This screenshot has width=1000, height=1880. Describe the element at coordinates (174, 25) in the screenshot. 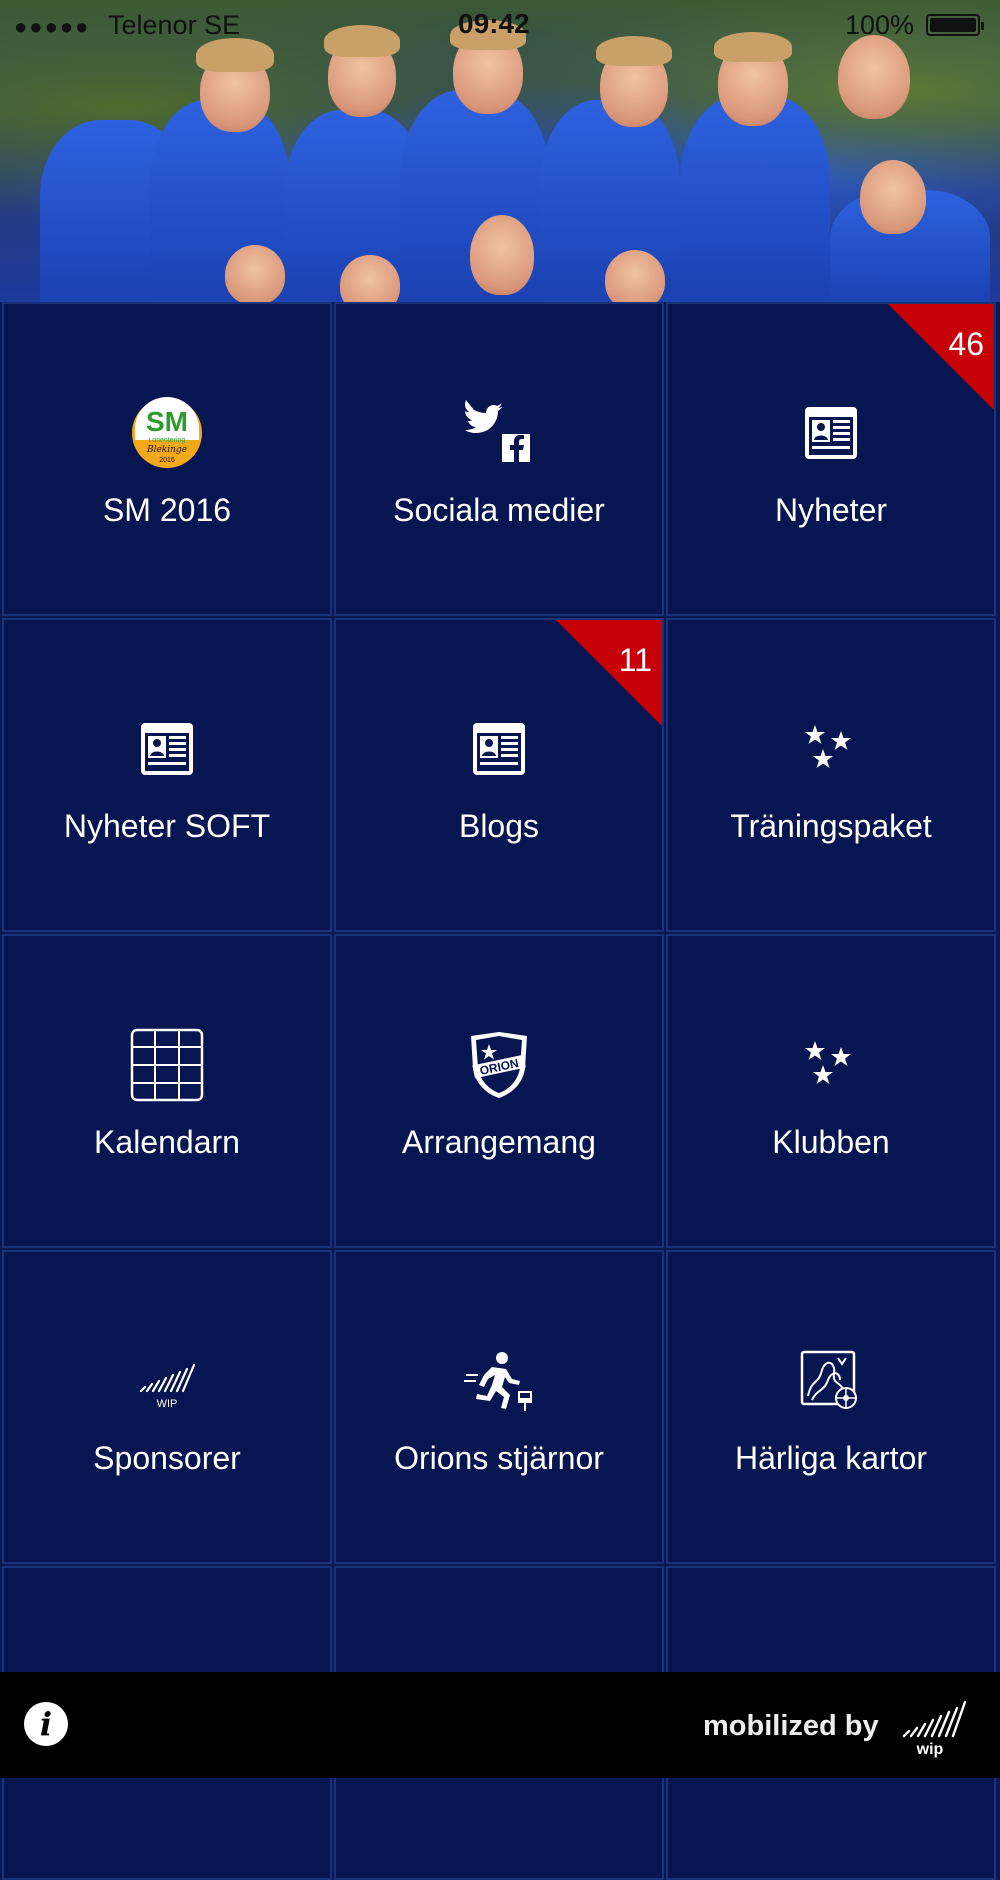

I see `carrier-name: Telenor SE` at that location.